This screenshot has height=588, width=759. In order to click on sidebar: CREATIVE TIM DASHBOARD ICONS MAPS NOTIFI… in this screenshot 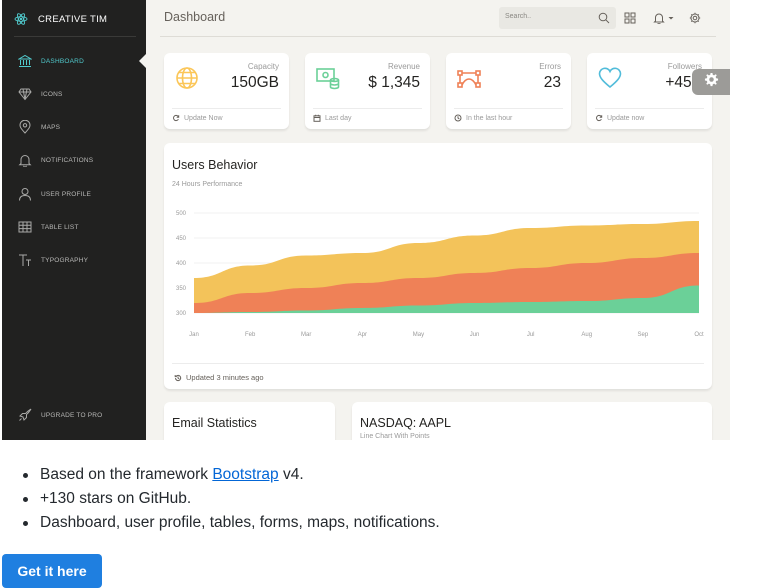, I will do `click(74, 220)`.